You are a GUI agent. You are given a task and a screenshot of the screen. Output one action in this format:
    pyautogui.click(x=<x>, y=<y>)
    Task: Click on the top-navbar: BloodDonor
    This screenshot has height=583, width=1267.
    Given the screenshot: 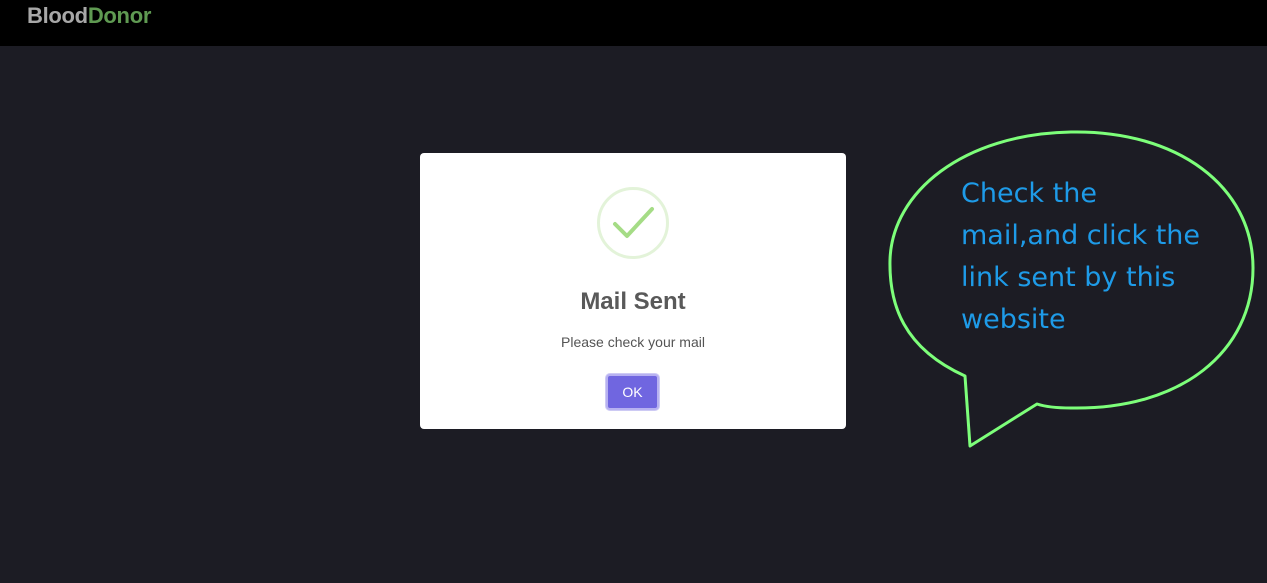 What is the action you would take?
    pyautogui.click(x=633, y=23)
    